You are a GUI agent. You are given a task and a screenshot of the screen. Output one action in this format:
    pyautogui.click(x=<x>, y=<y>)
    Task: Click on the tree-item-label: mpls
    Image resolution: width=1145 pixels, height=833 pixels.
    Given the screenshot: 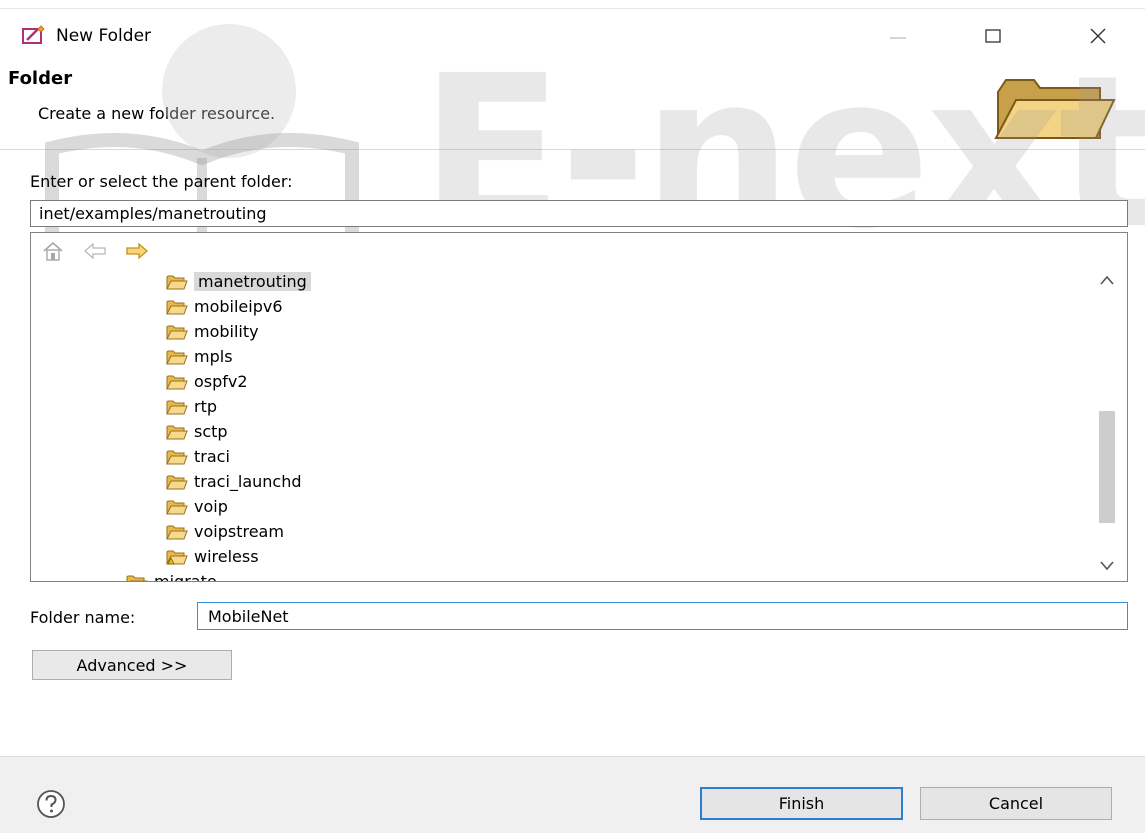 What is the action you would take?
    pyautogui.click(x=213, y=356)
    